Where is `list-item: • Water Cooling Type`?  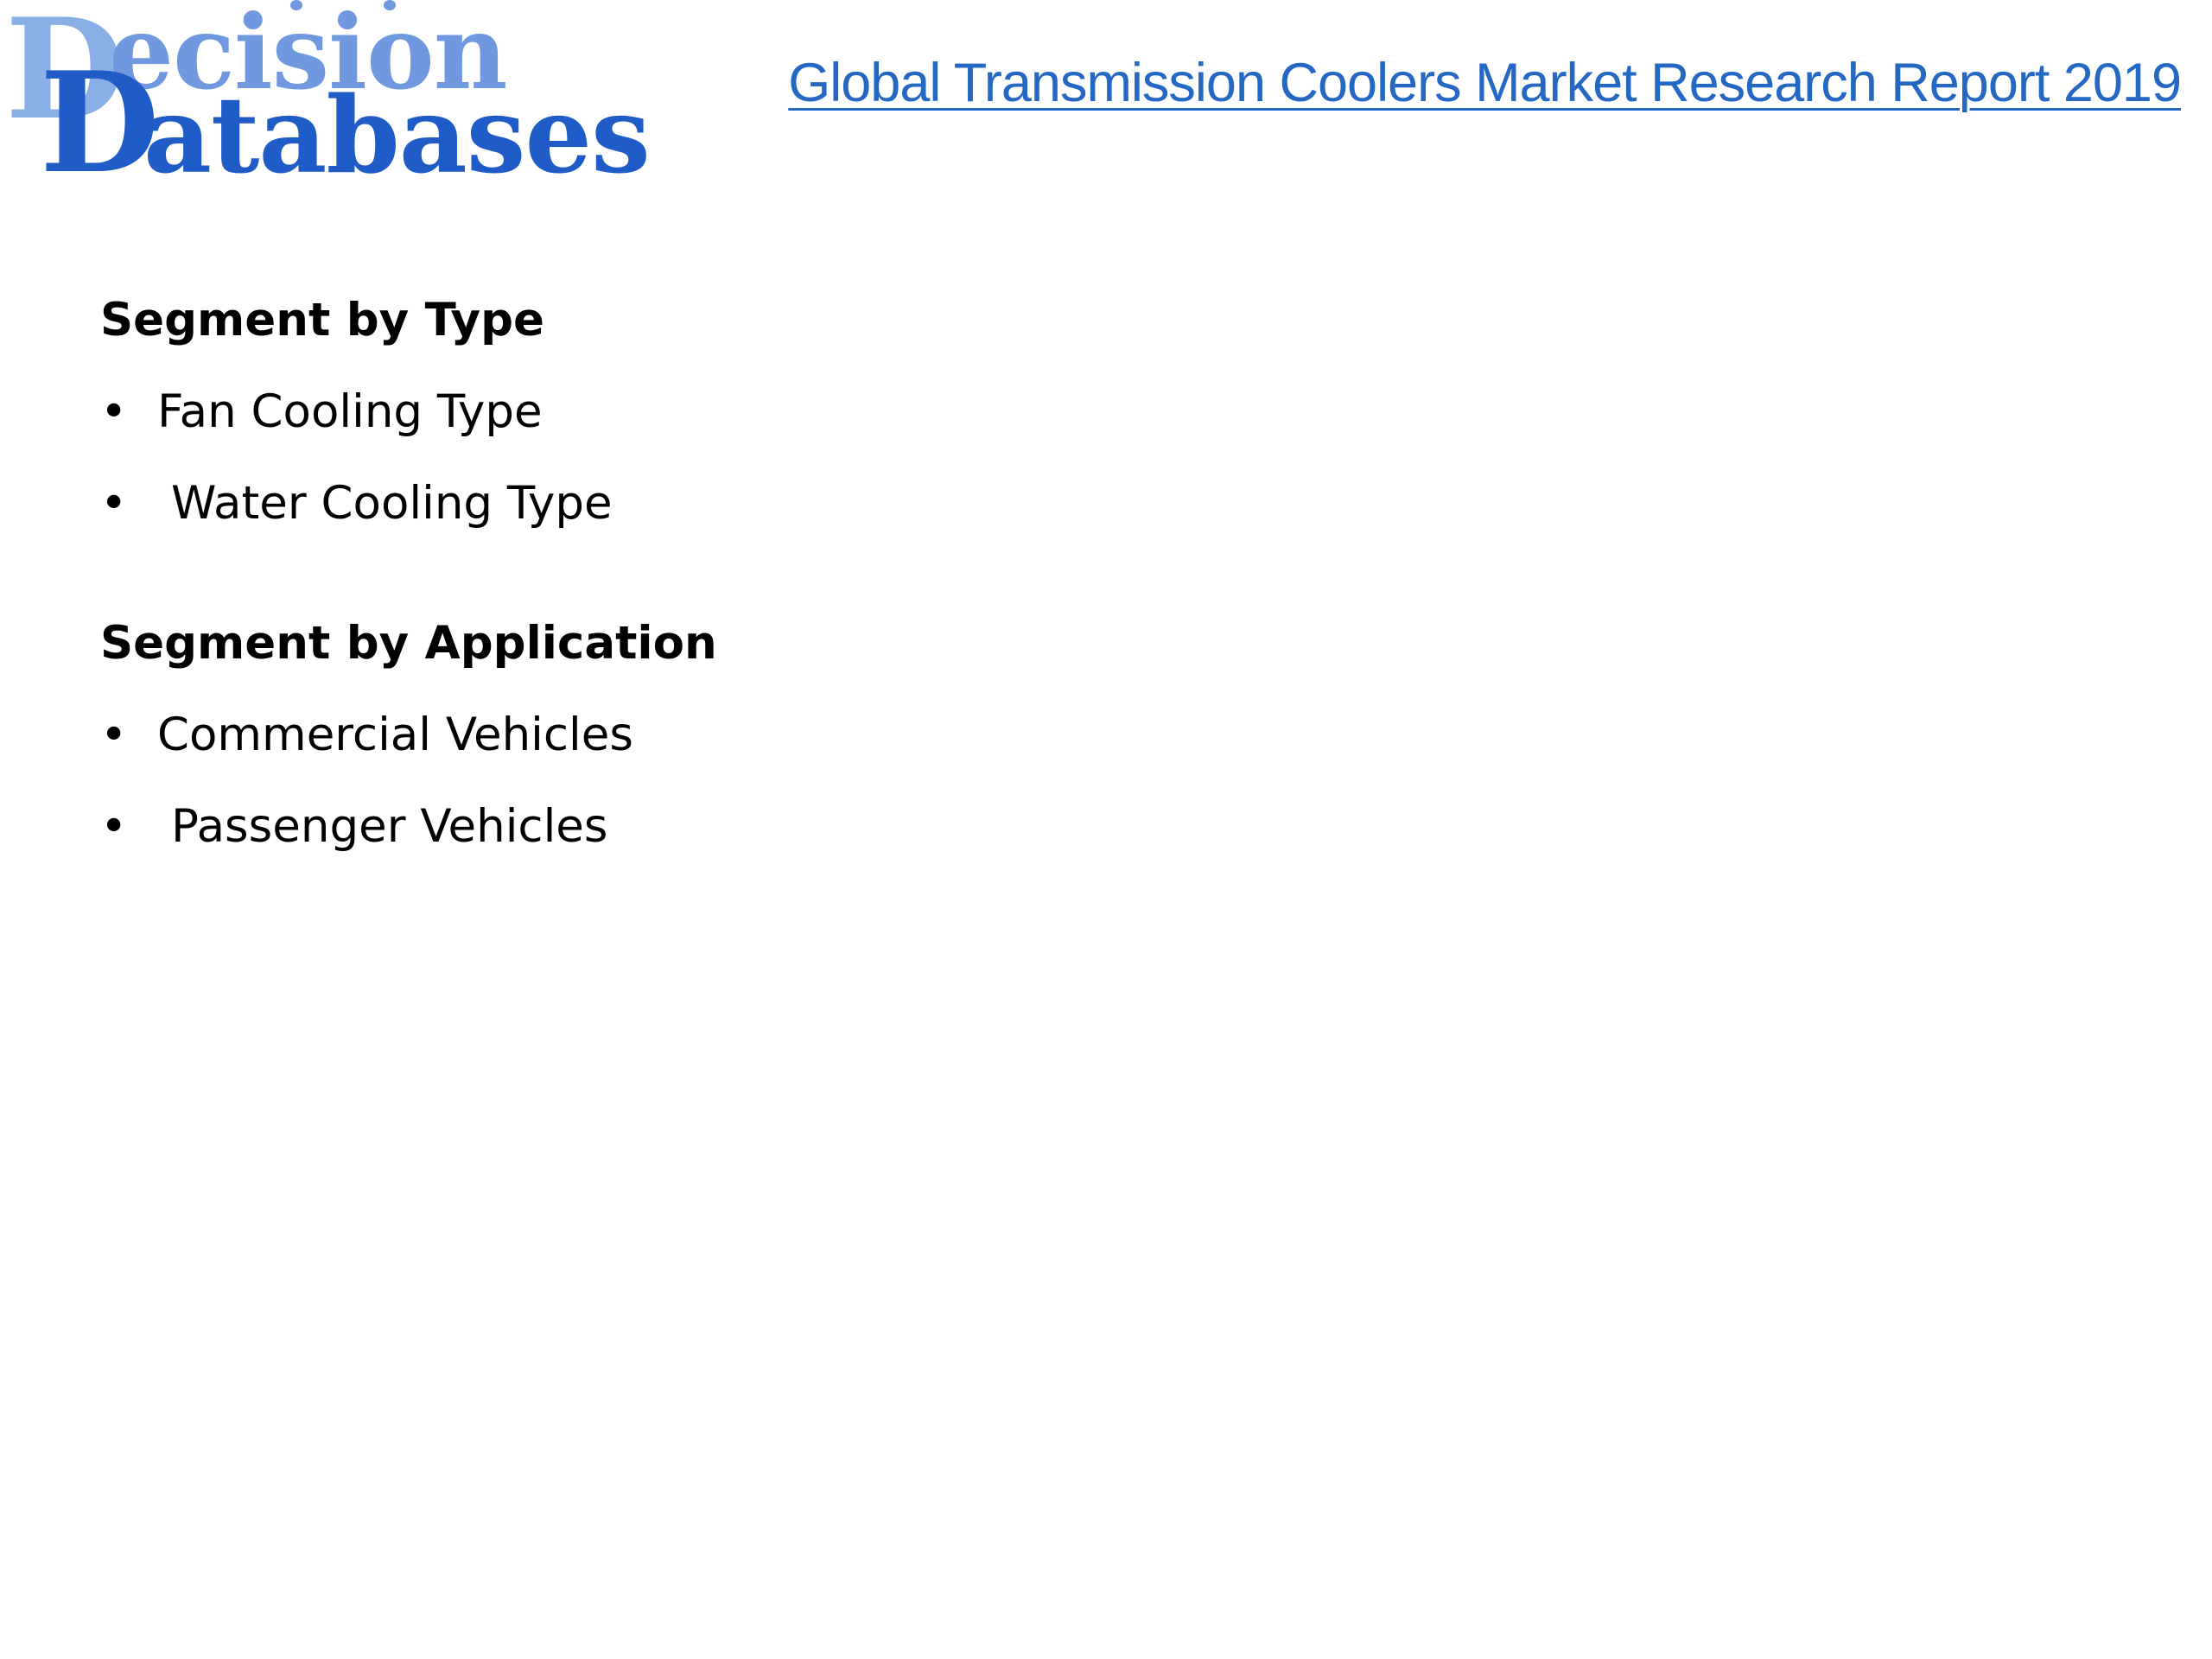 list-item: • Water Cooling Type is located at coordinates (532, 504).